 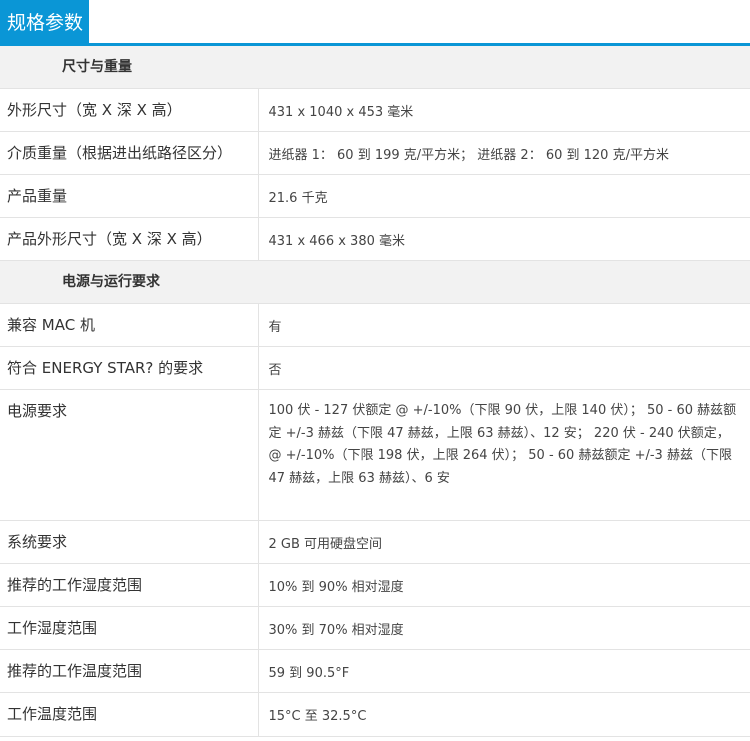 I want to click on table-row: 外形尺寸（宽 X 深 X 高） 431 x 1040 x 453 毫米, so click(x=375, y=110).